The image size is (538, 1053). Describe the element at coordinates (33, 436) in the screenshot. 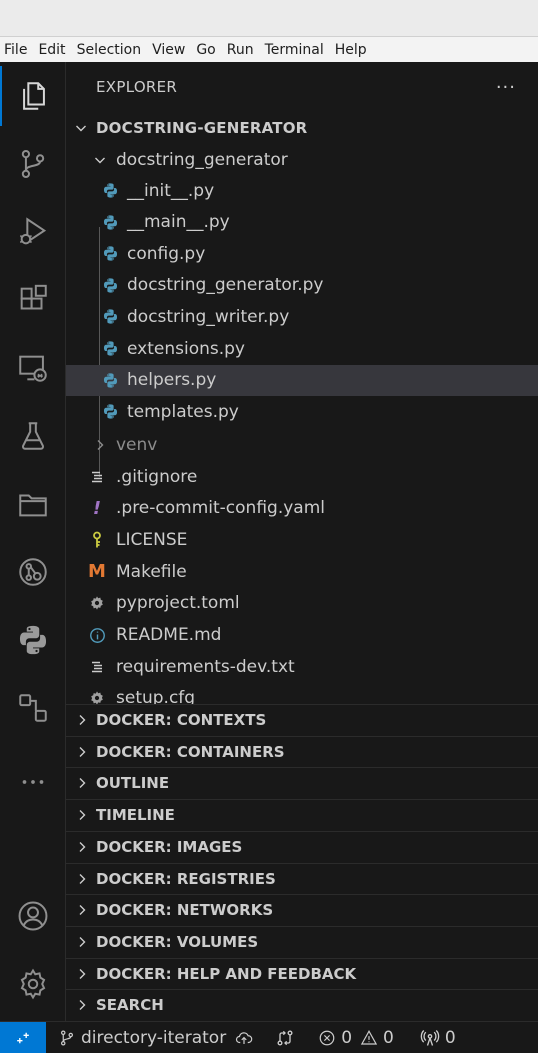

I see `testing-icon` at that location.